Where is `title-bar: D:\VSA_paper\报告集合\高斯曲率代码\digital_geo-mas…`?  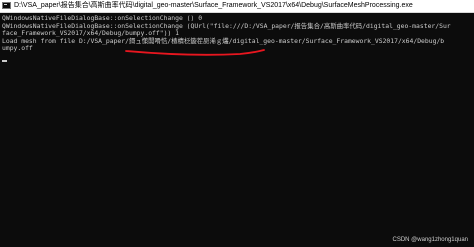 title-bar: D:\VSA_paper\报告集合\高斯曲率代码\digital_geo-mas… is located at coordinates (237, 6).